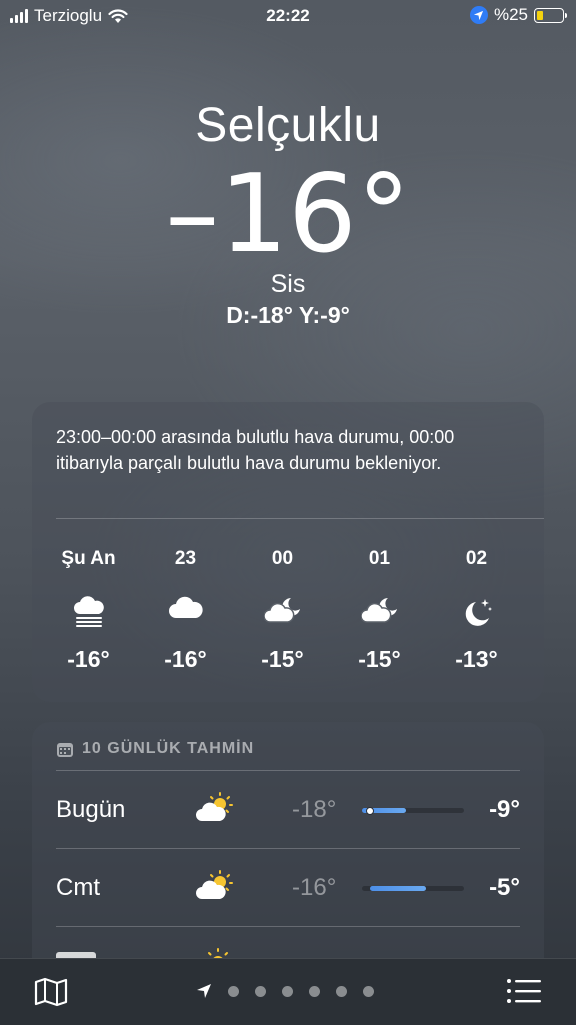  Describe the element at coordinates (524, 991) in the screenshot. I see `list-icon` at that location.